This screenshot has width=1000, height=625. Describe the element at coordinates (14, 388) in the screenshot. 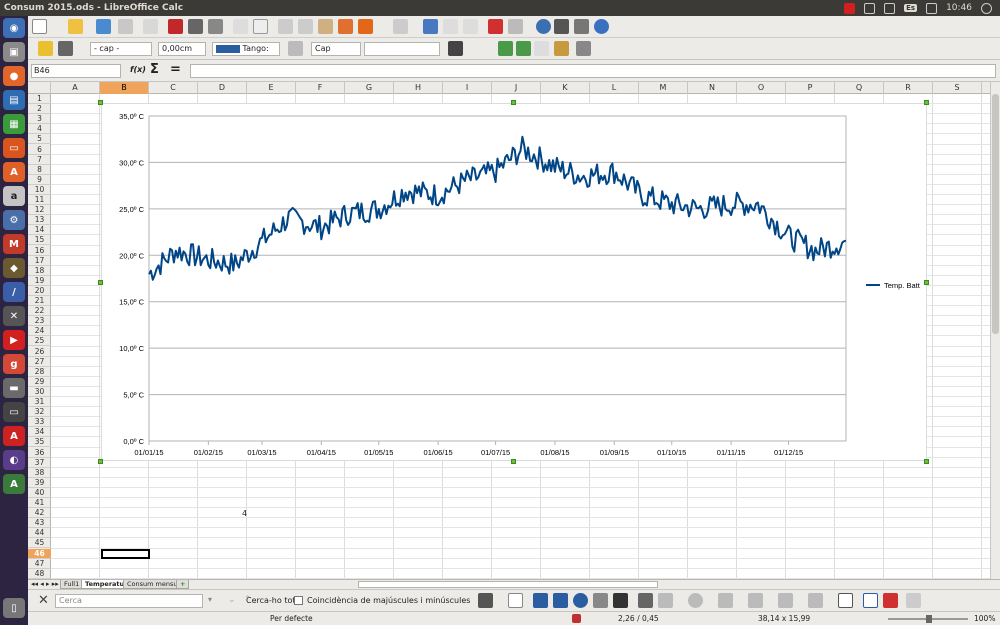

I see `drive-icon: ▬` at that location.